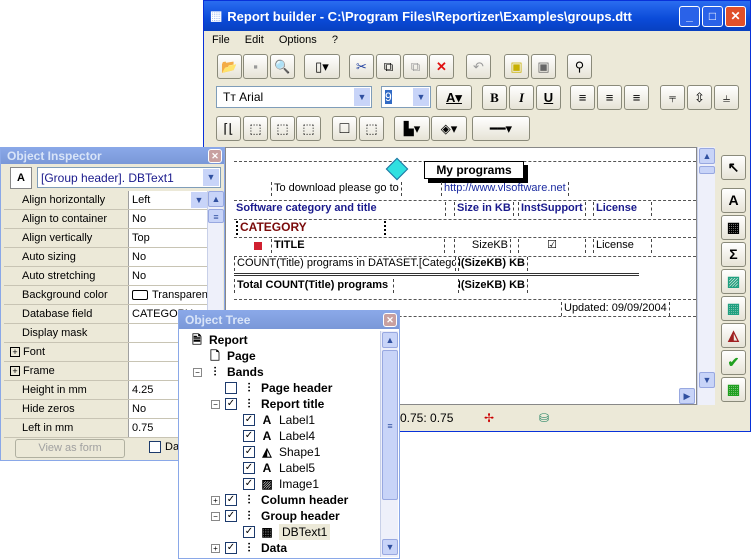  What do you see at coordinates (267, 404) in the screenshot?
I see `tree-item: − ✓ ⫶ Report title` at bounding box center [267, 404].